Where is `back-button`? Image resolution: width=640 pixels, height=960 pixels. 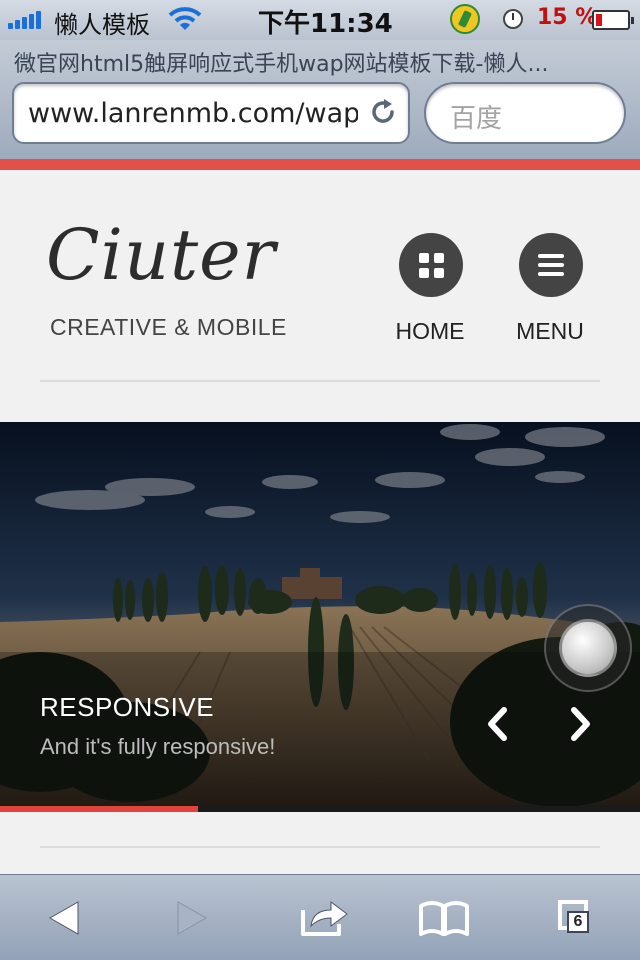 back-button is located at coordinates (64, 918).